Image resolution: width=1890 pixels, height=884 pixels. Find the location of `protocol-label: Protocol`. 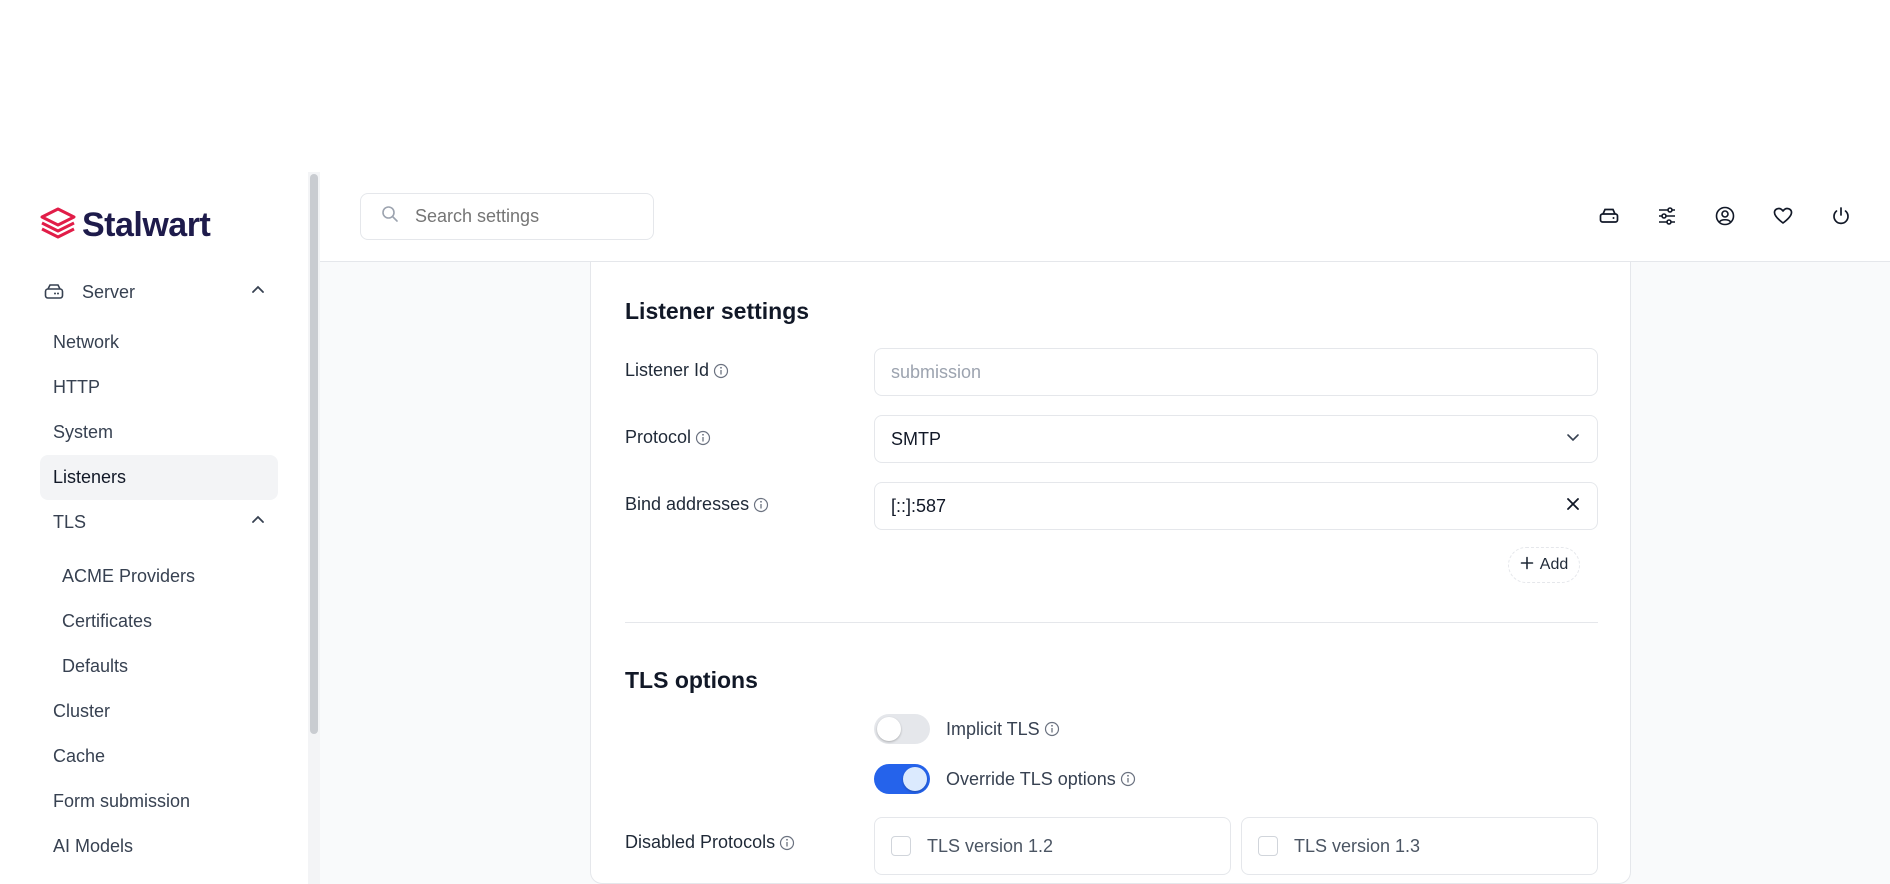

protocol-label: Protocol is located at coordinates (668, 437).